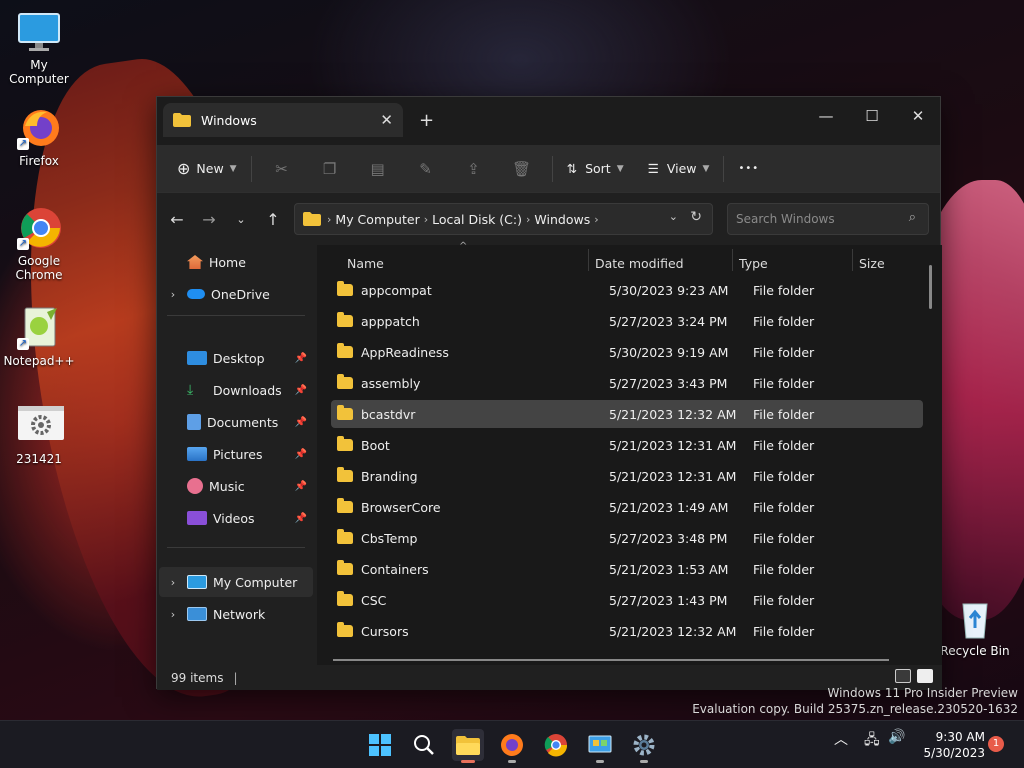 The width and height of the screenshot is (1024, 768). What do you see at coordinates (930, 287) in the screenshot?
I see `vertical-scrollbar` at bounding box center [930, 287].